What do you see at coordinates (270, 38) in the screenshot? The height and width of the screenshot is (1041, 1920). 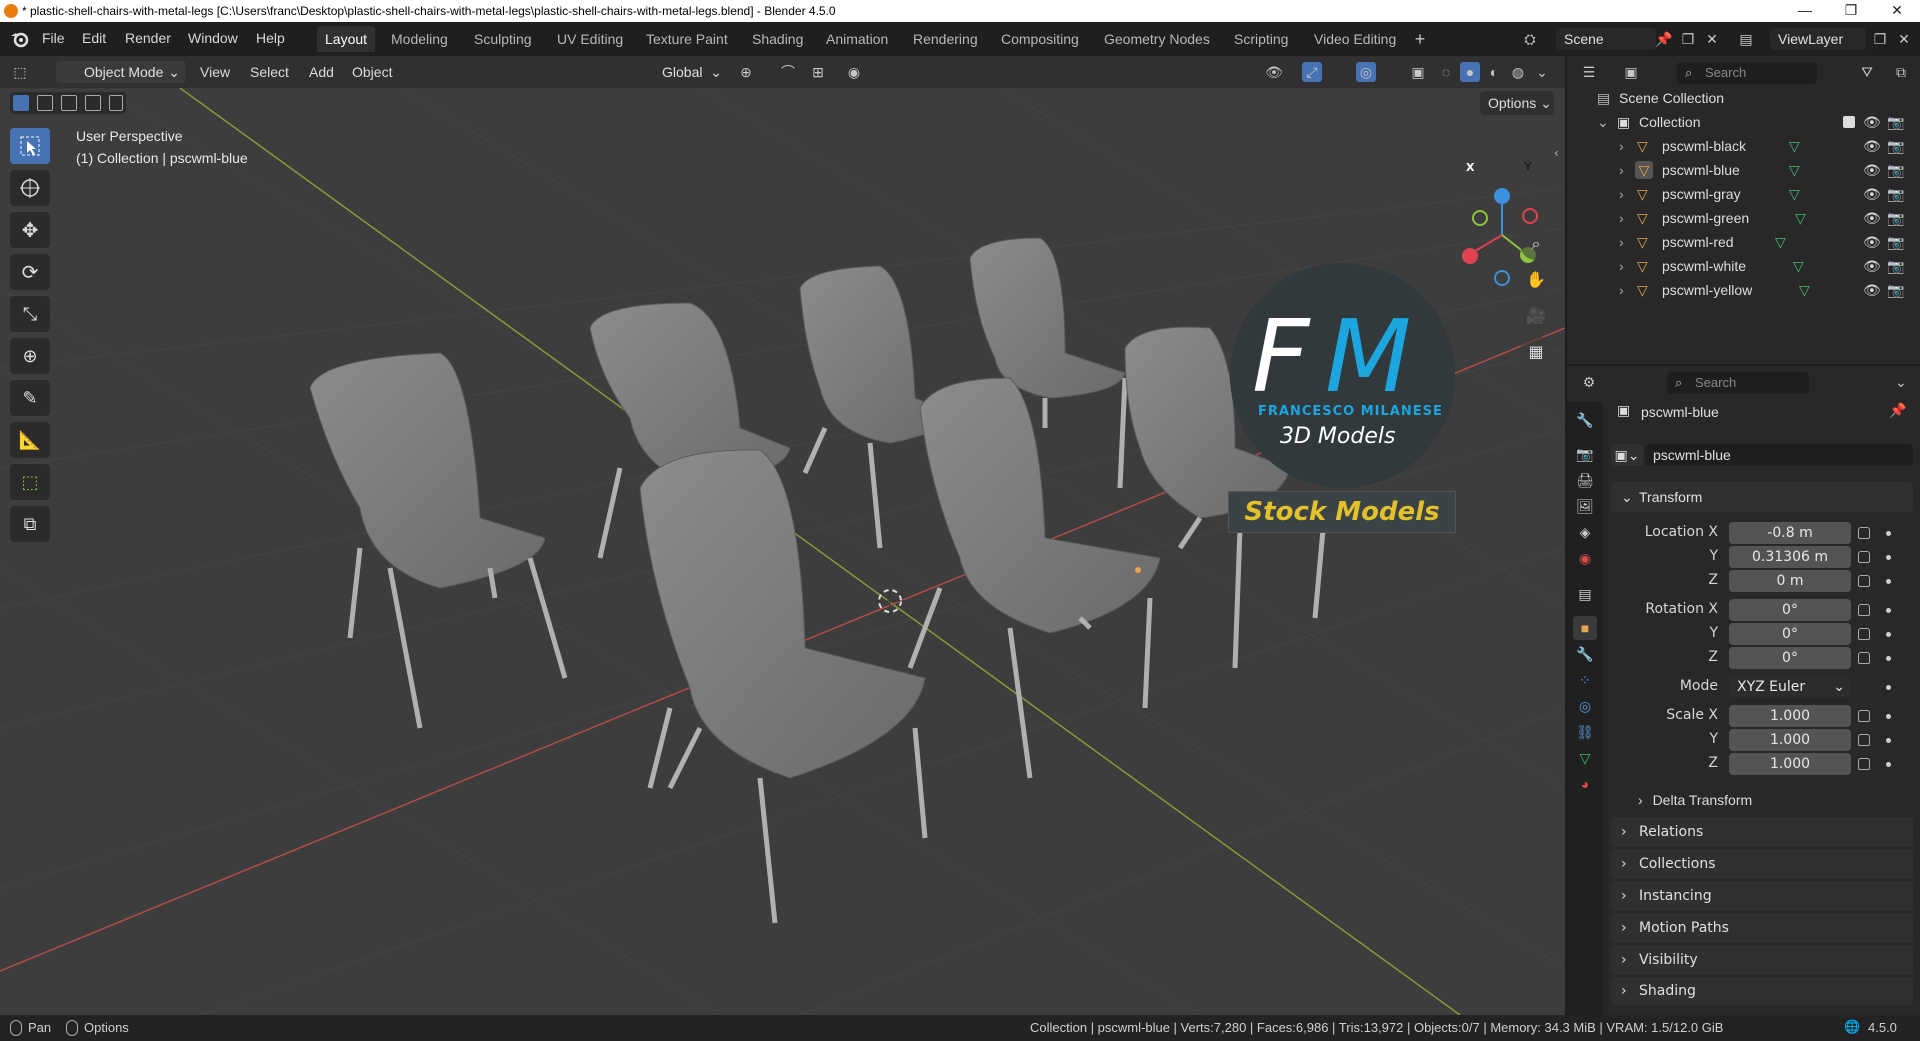 I see `menu-help: Help` at bounding box center [270, 38].